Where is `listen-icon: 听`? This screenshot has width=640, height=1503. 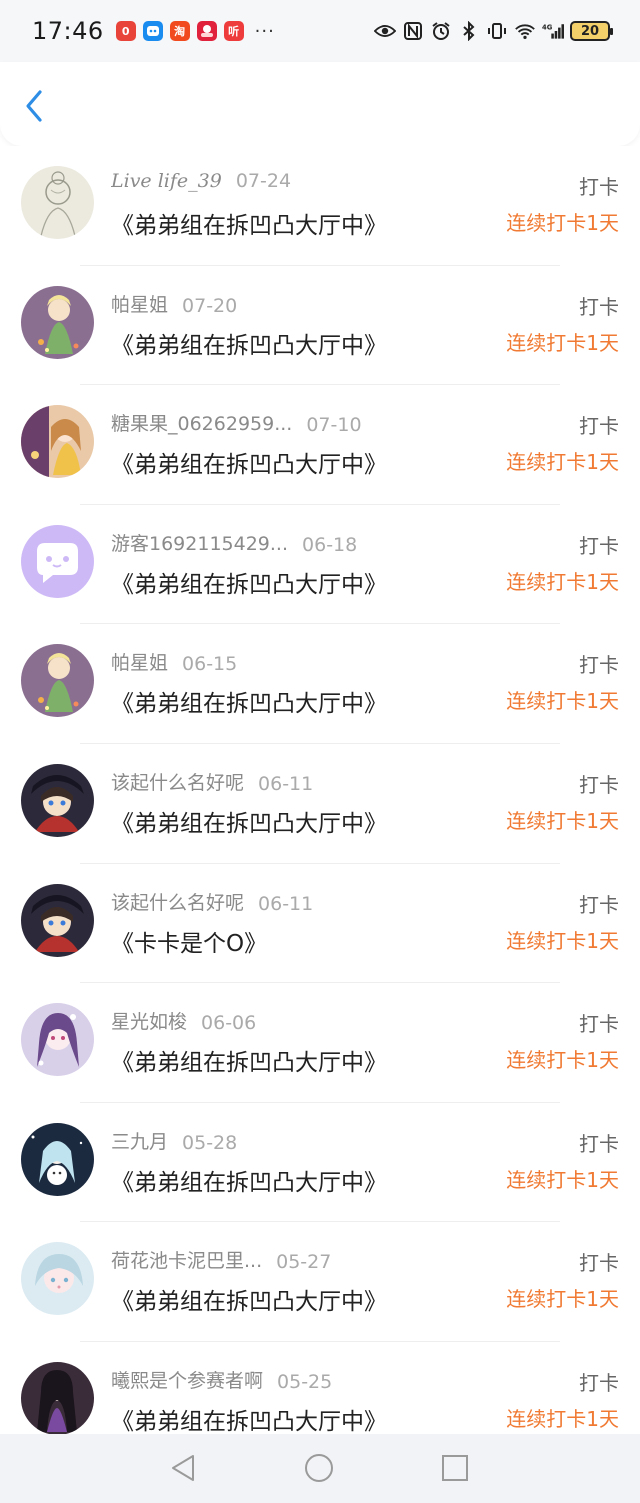 listen-icon: 听 is located at coordinates (233, 31).